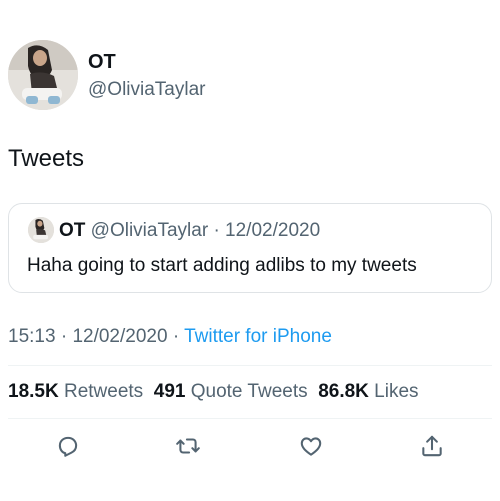 This screenshot has width=500, height=501. I want to click on retweets-count: 18.5K, so click(33, 391).